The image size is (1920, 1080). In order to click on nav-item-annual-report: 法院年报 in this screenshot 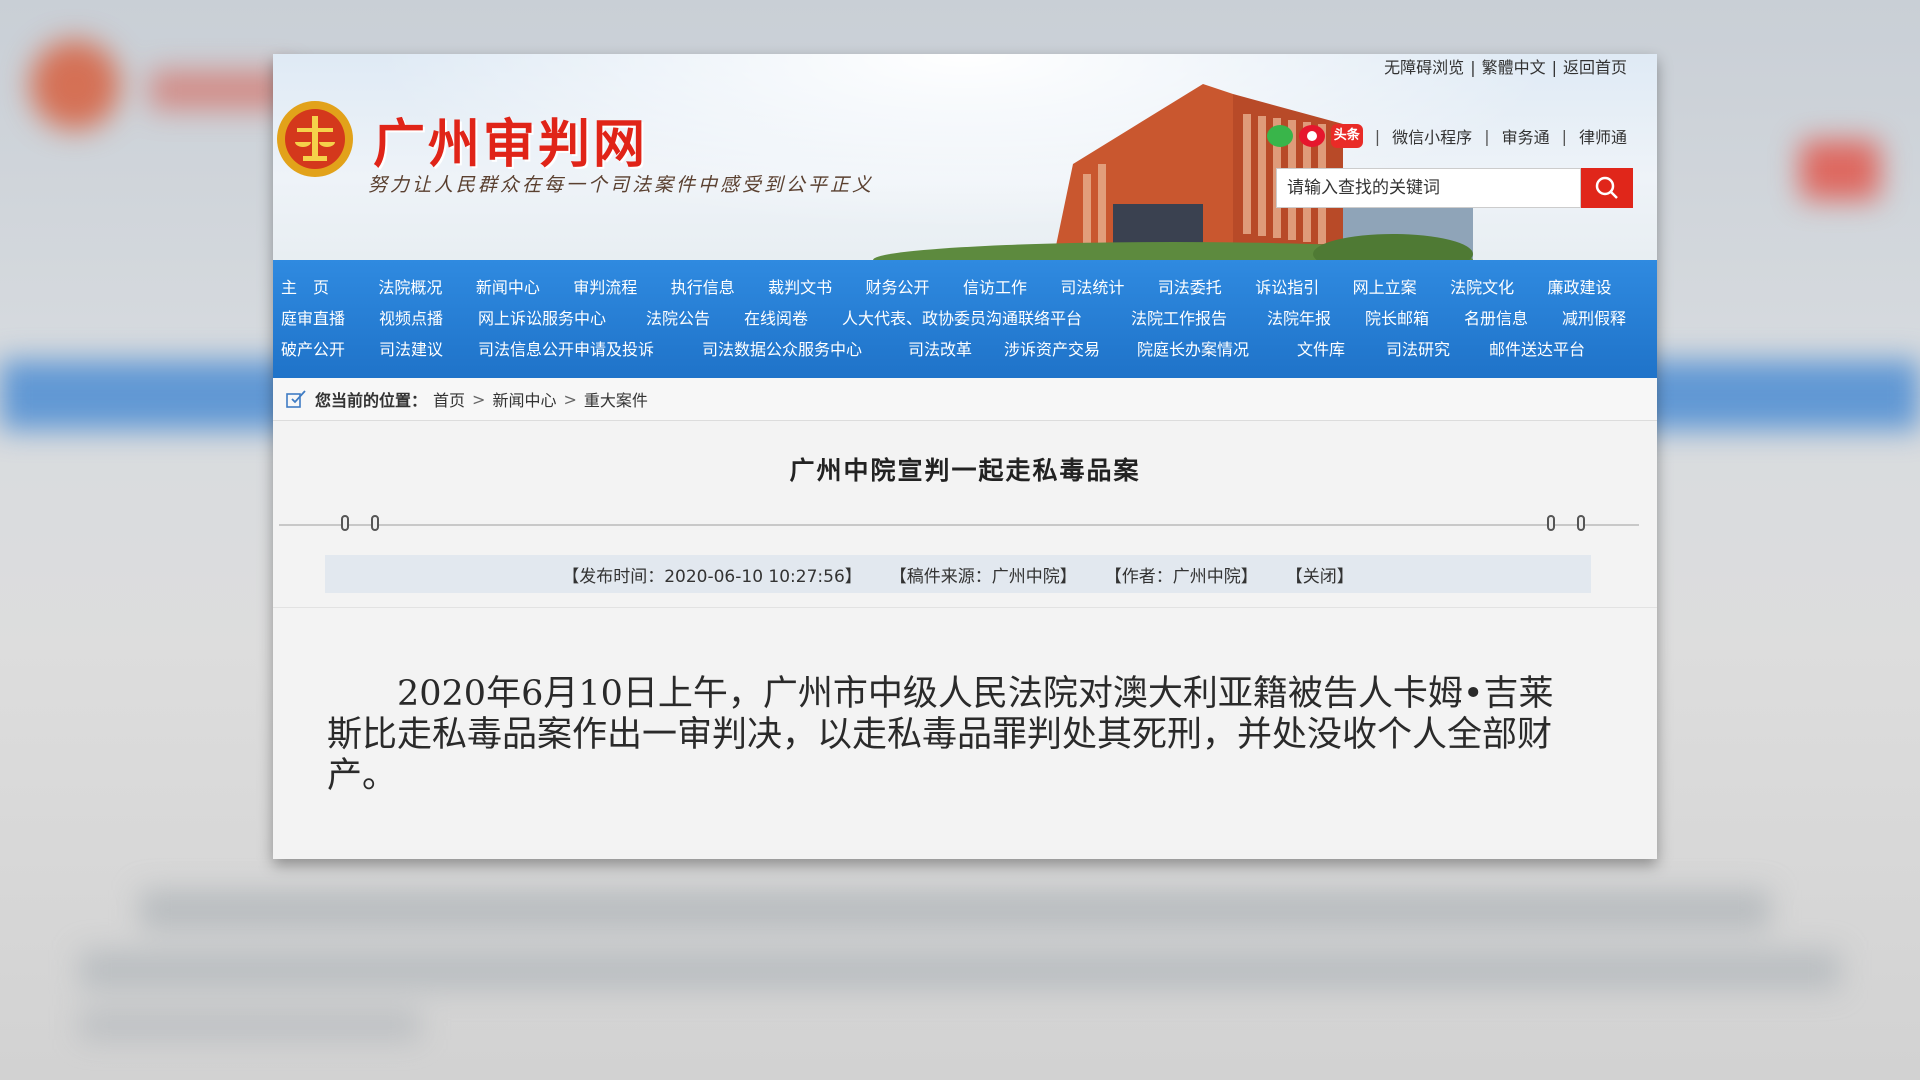, I will do `click(1316, 317)`.